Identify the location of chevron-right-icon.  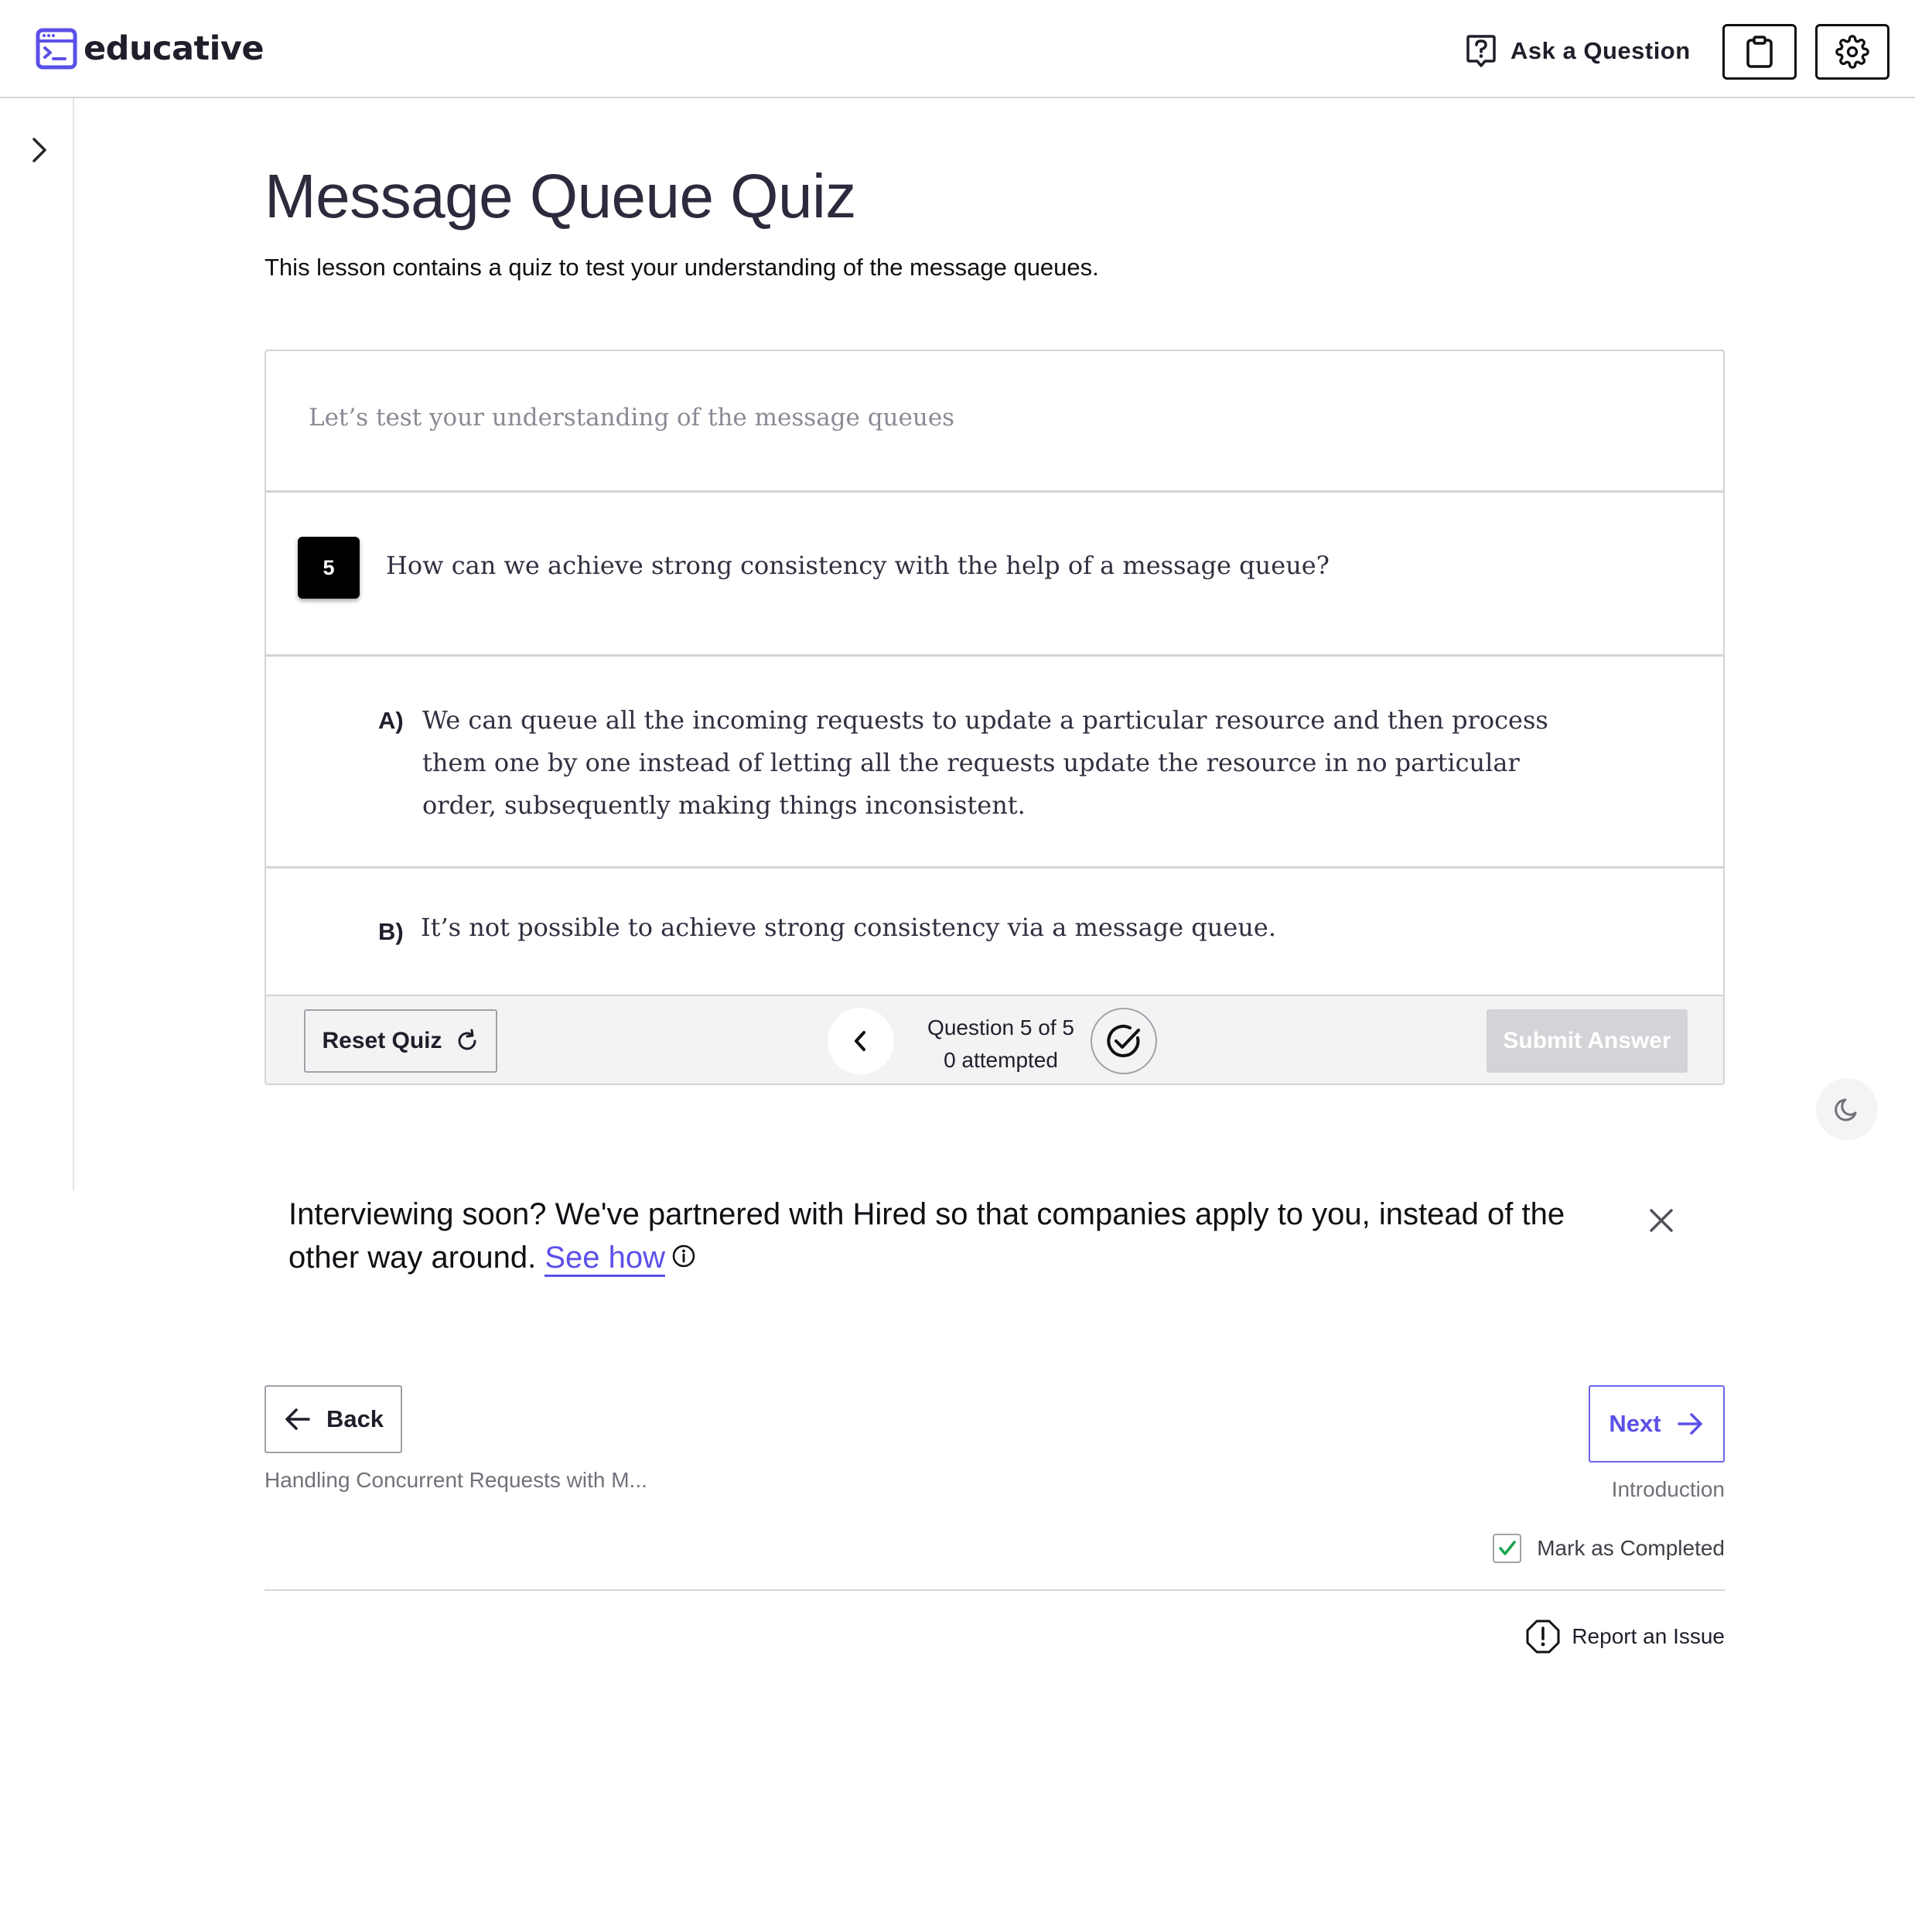
(39, 150).